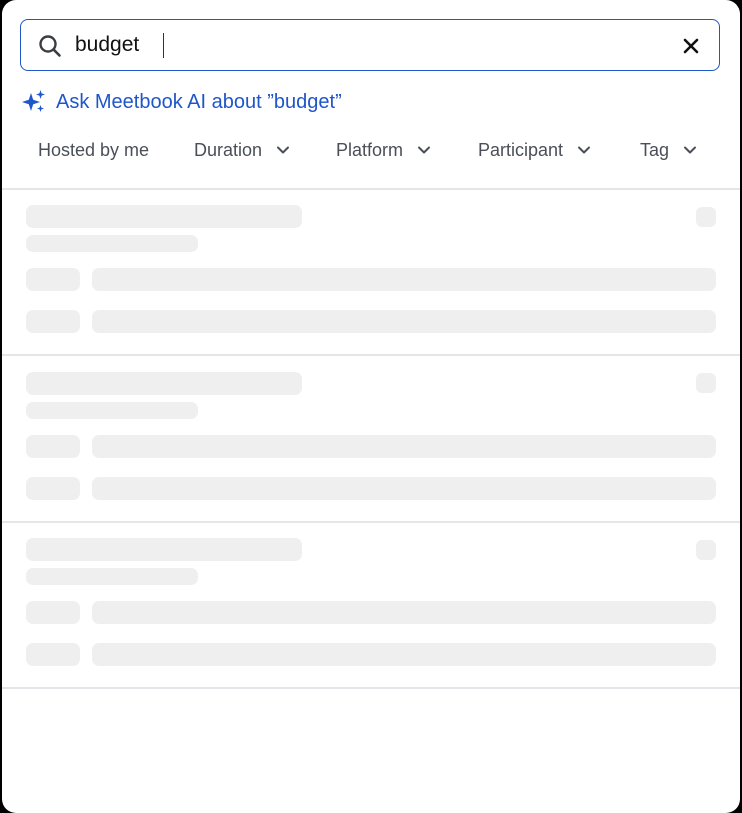 The image size is (742, 813). I want to click on clear-search-button, so click(691, 46).